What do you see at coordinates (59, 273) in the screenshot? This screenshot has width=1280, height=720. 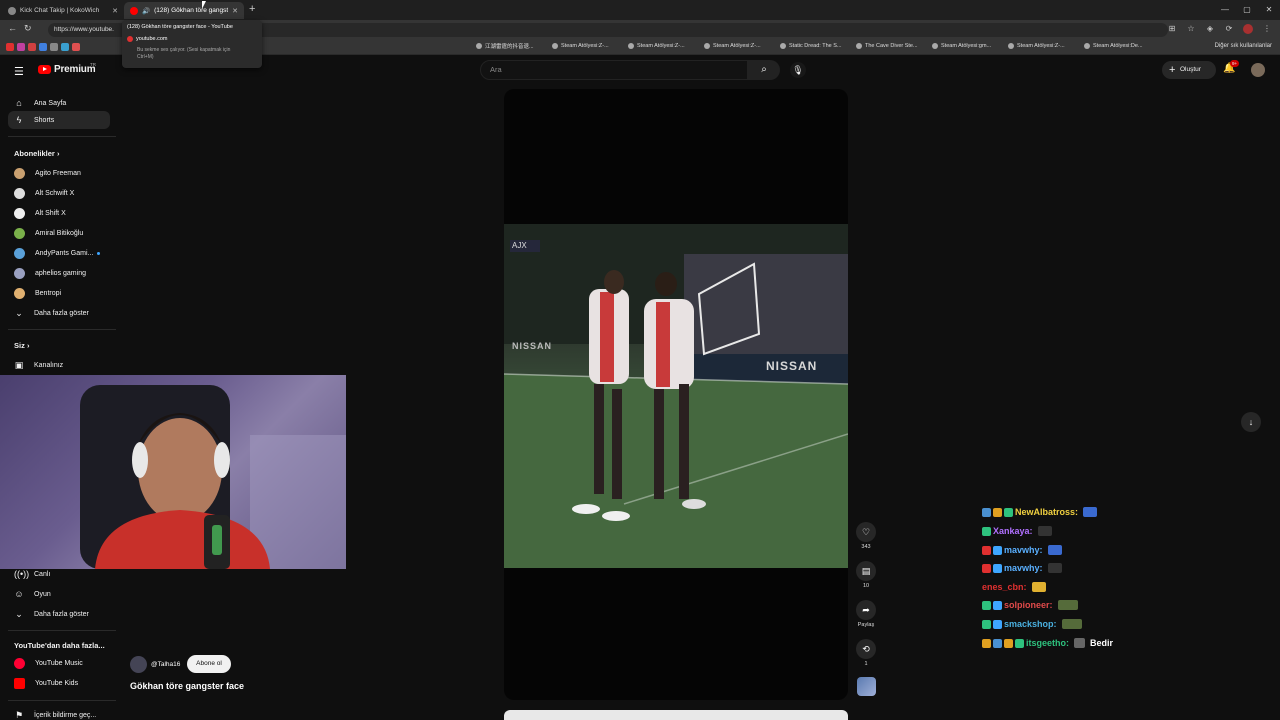 I see `sidebar-sub-item: aphelios gaming` at bounding box center [59, 273].